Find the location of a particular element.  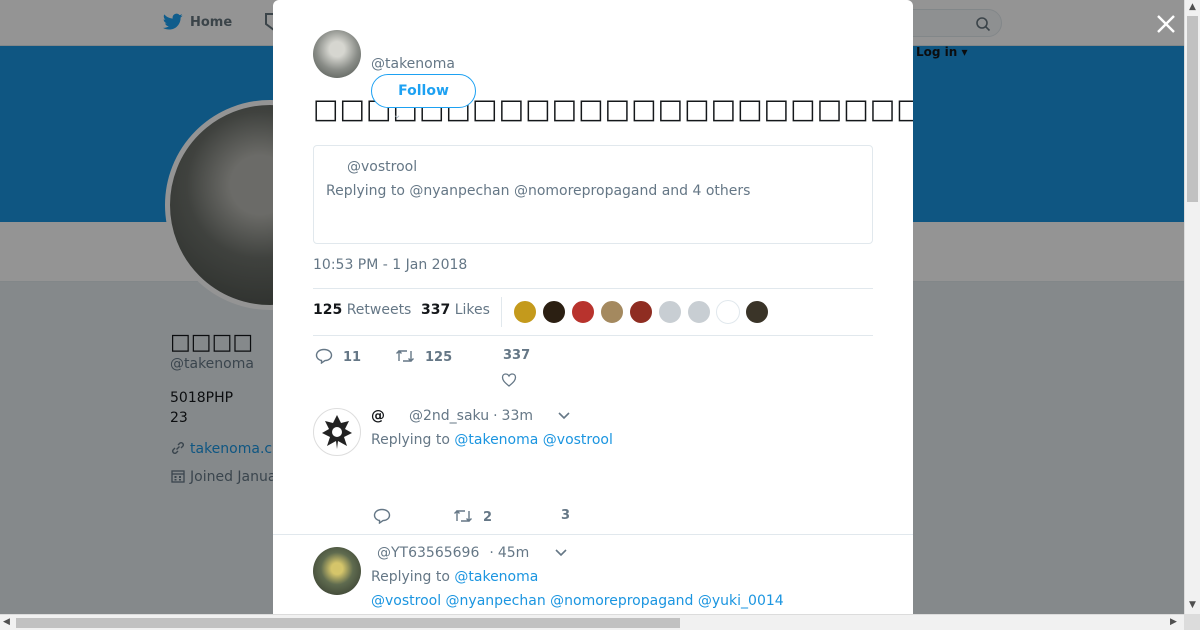

close-icon is located at coordinates (1166, 24).